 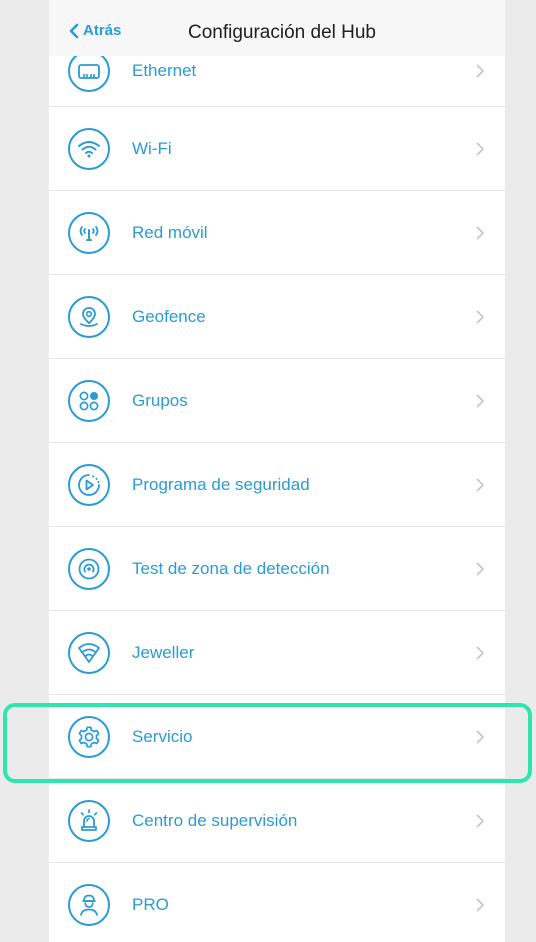 I want to click on security-schedule-icon, so click(x=89, y=484).